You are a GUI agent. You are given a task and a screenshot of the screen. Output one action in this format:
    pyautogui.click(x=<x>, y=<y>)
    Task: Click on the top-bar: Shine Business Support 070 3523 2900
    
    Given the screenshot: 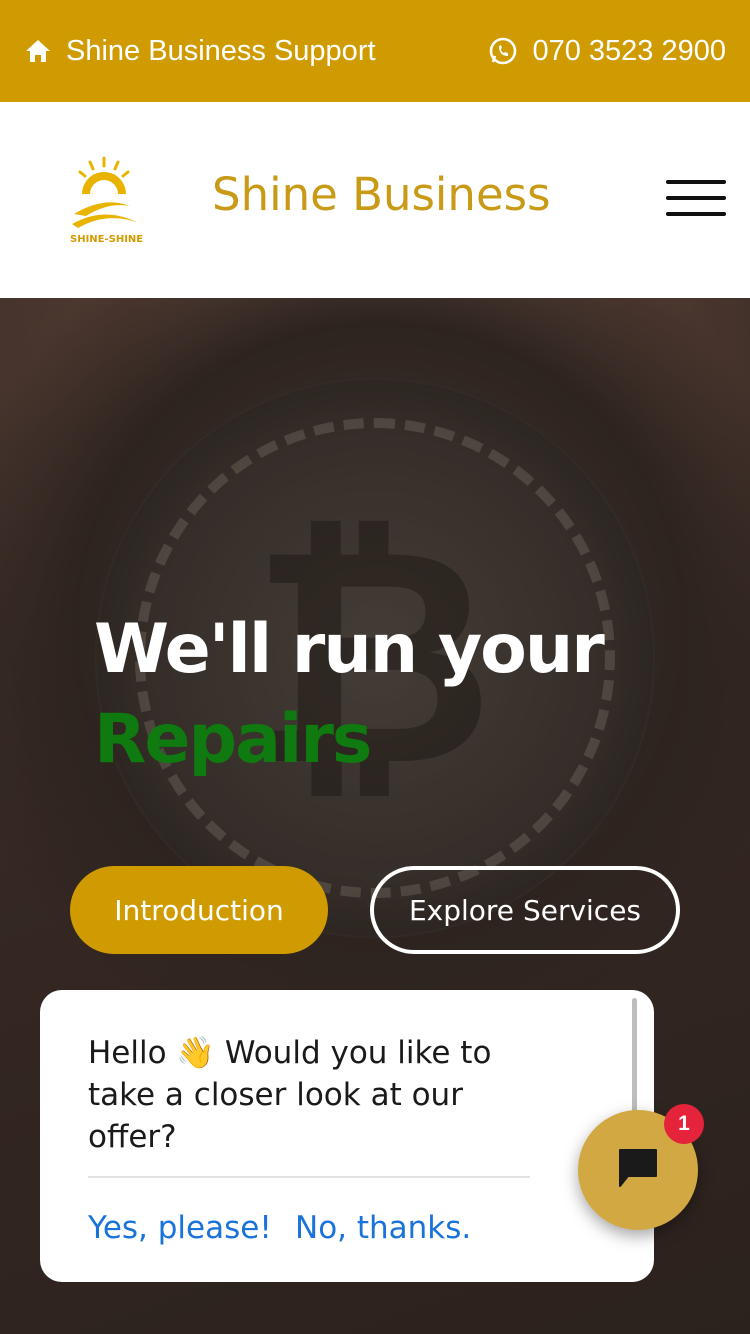 What is the action you would take?
    pyautogui.click(x=375, y=51)
    